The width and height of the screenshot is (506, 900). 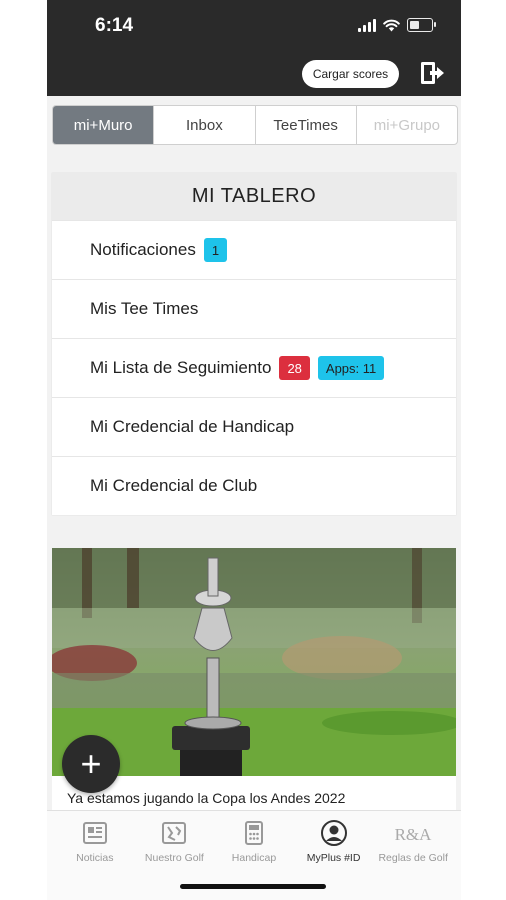 I want to click on status-time: 6:14, so click(x=114, y=25).